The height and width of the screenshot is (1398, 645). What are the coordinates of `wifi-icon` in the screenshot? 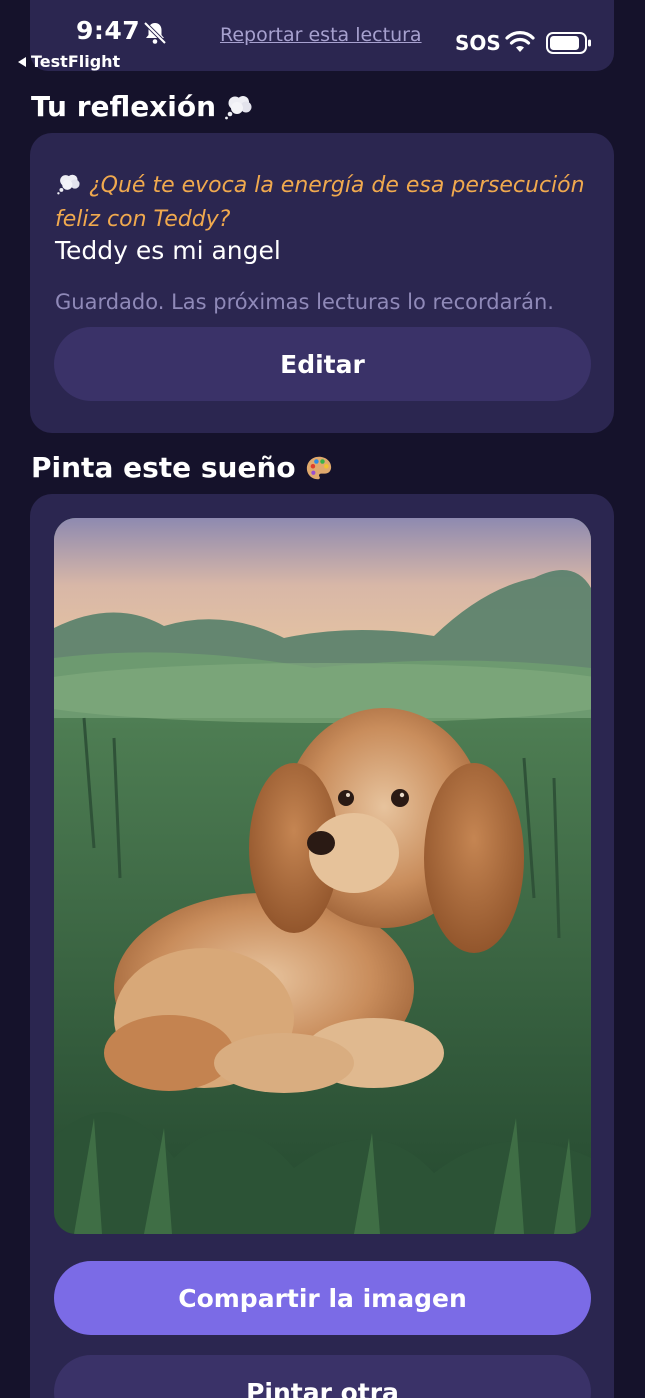 It's located at (520, 41).